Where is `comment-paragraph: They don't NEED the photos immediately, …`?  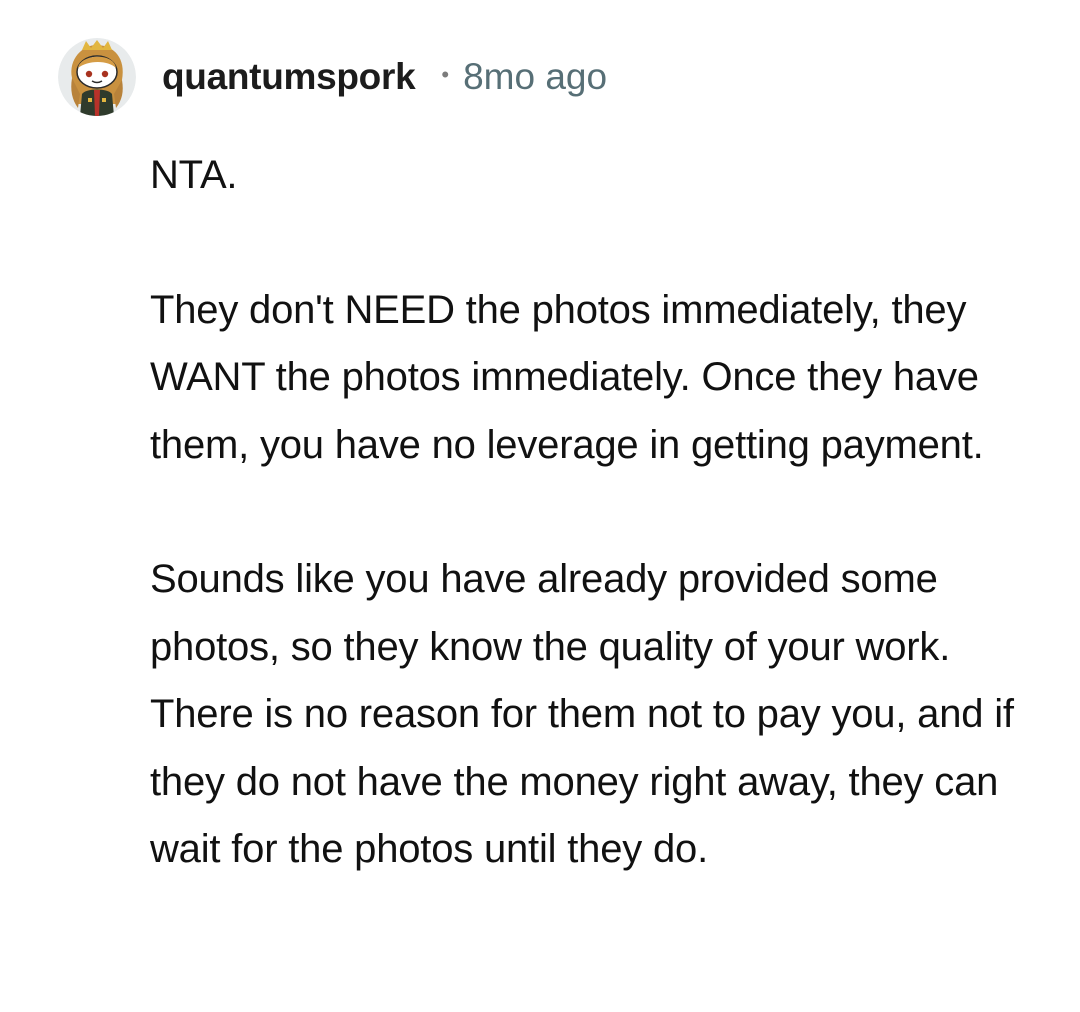
comment-paragraph: They don't NEED the photos immediately, … is located at coordinates (567, 377).